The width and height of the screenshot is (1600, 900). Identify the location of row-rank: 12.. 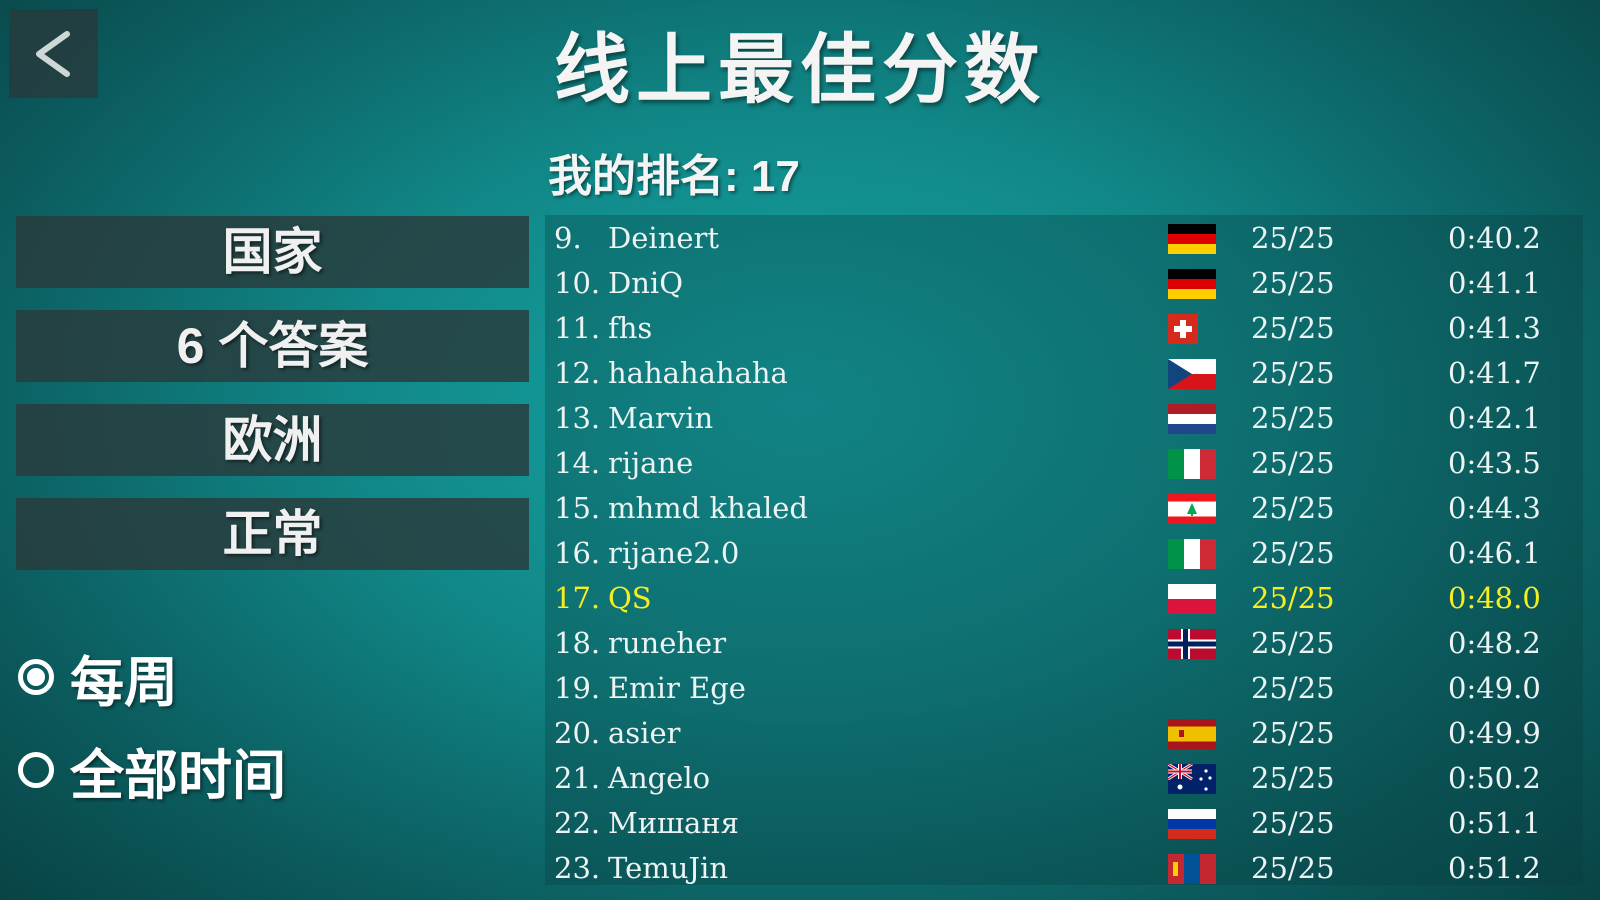
(577, 373).